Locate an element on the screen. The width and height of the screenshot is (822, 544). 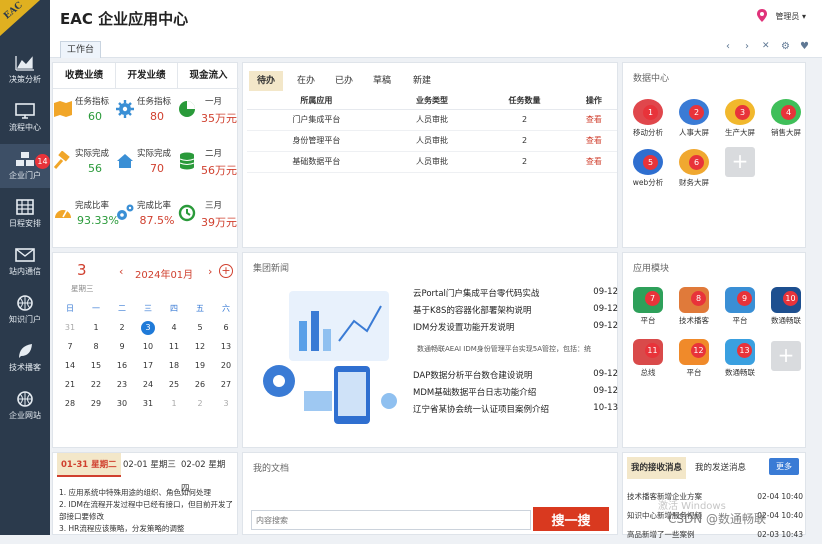
list-item: 3. HR流程应该策略，分发策略的调整 is located at coordinates (148, 529).